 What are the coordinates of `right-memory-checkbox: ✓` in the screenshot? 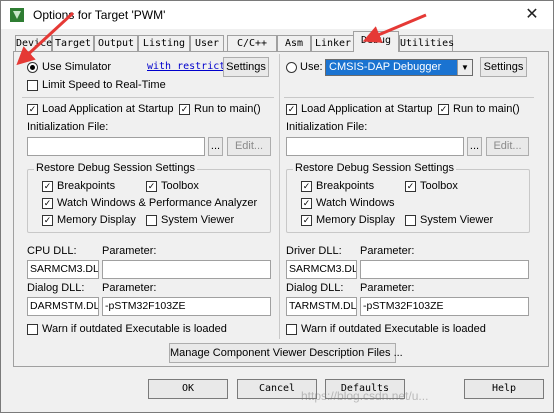 It's located at (306, 220).